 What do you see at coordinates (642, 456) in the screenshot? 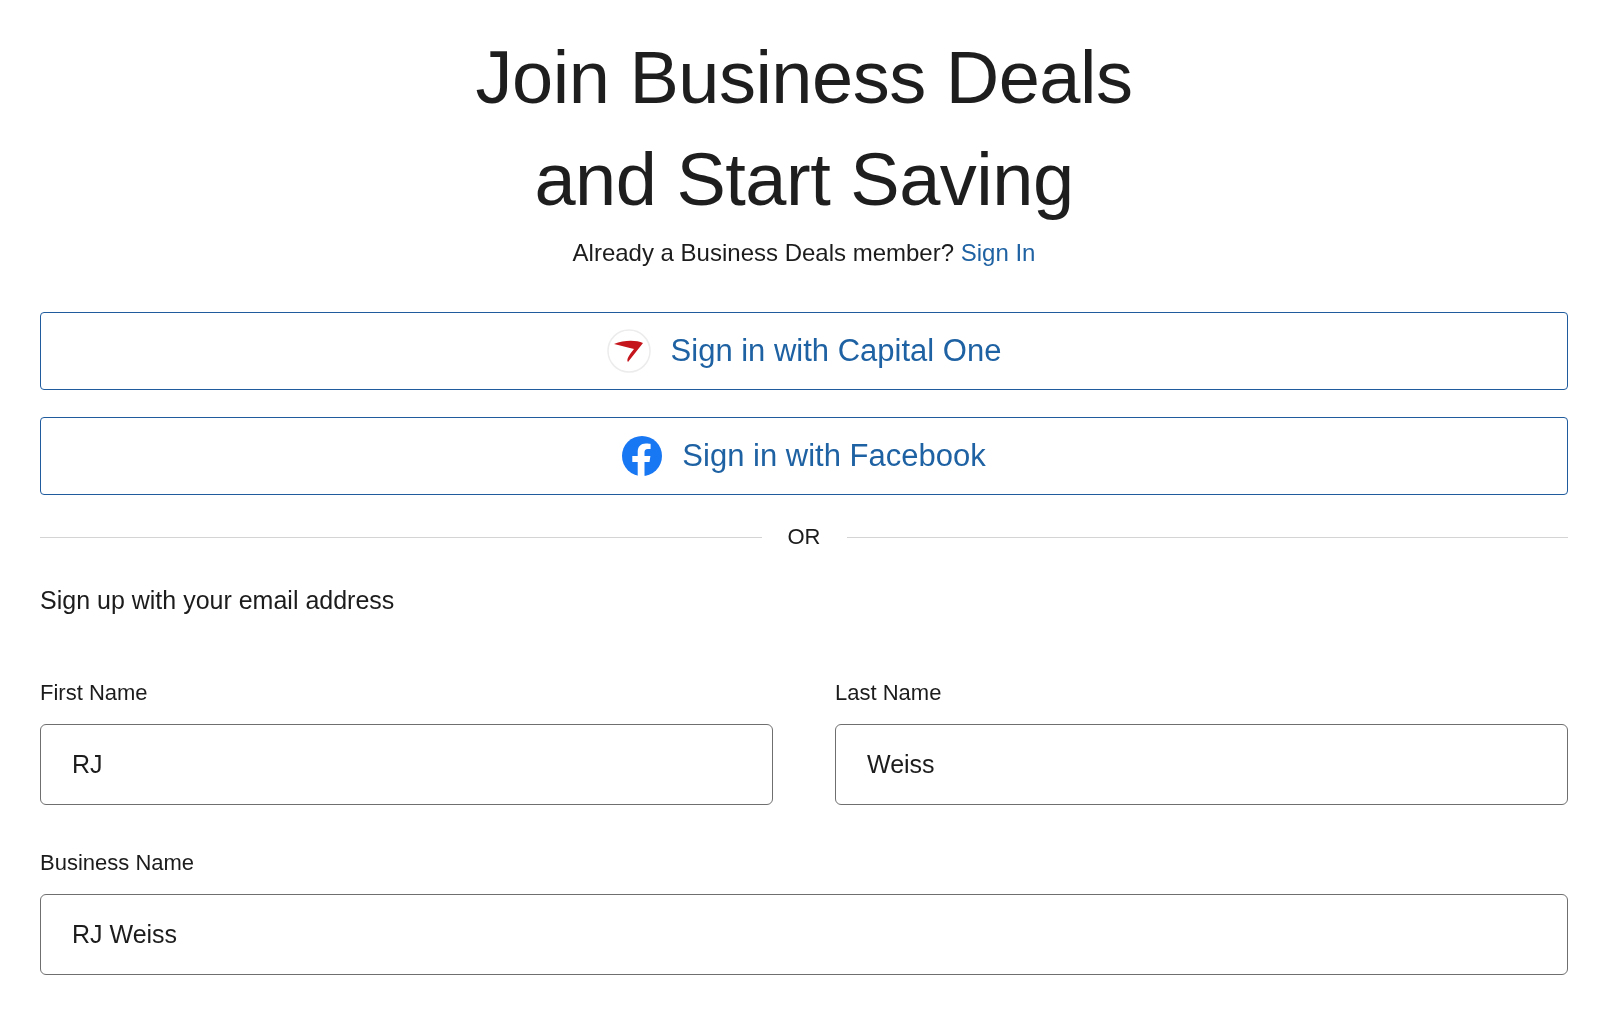
I see `facebook-logo-icon` at bounding box center [642, 456].